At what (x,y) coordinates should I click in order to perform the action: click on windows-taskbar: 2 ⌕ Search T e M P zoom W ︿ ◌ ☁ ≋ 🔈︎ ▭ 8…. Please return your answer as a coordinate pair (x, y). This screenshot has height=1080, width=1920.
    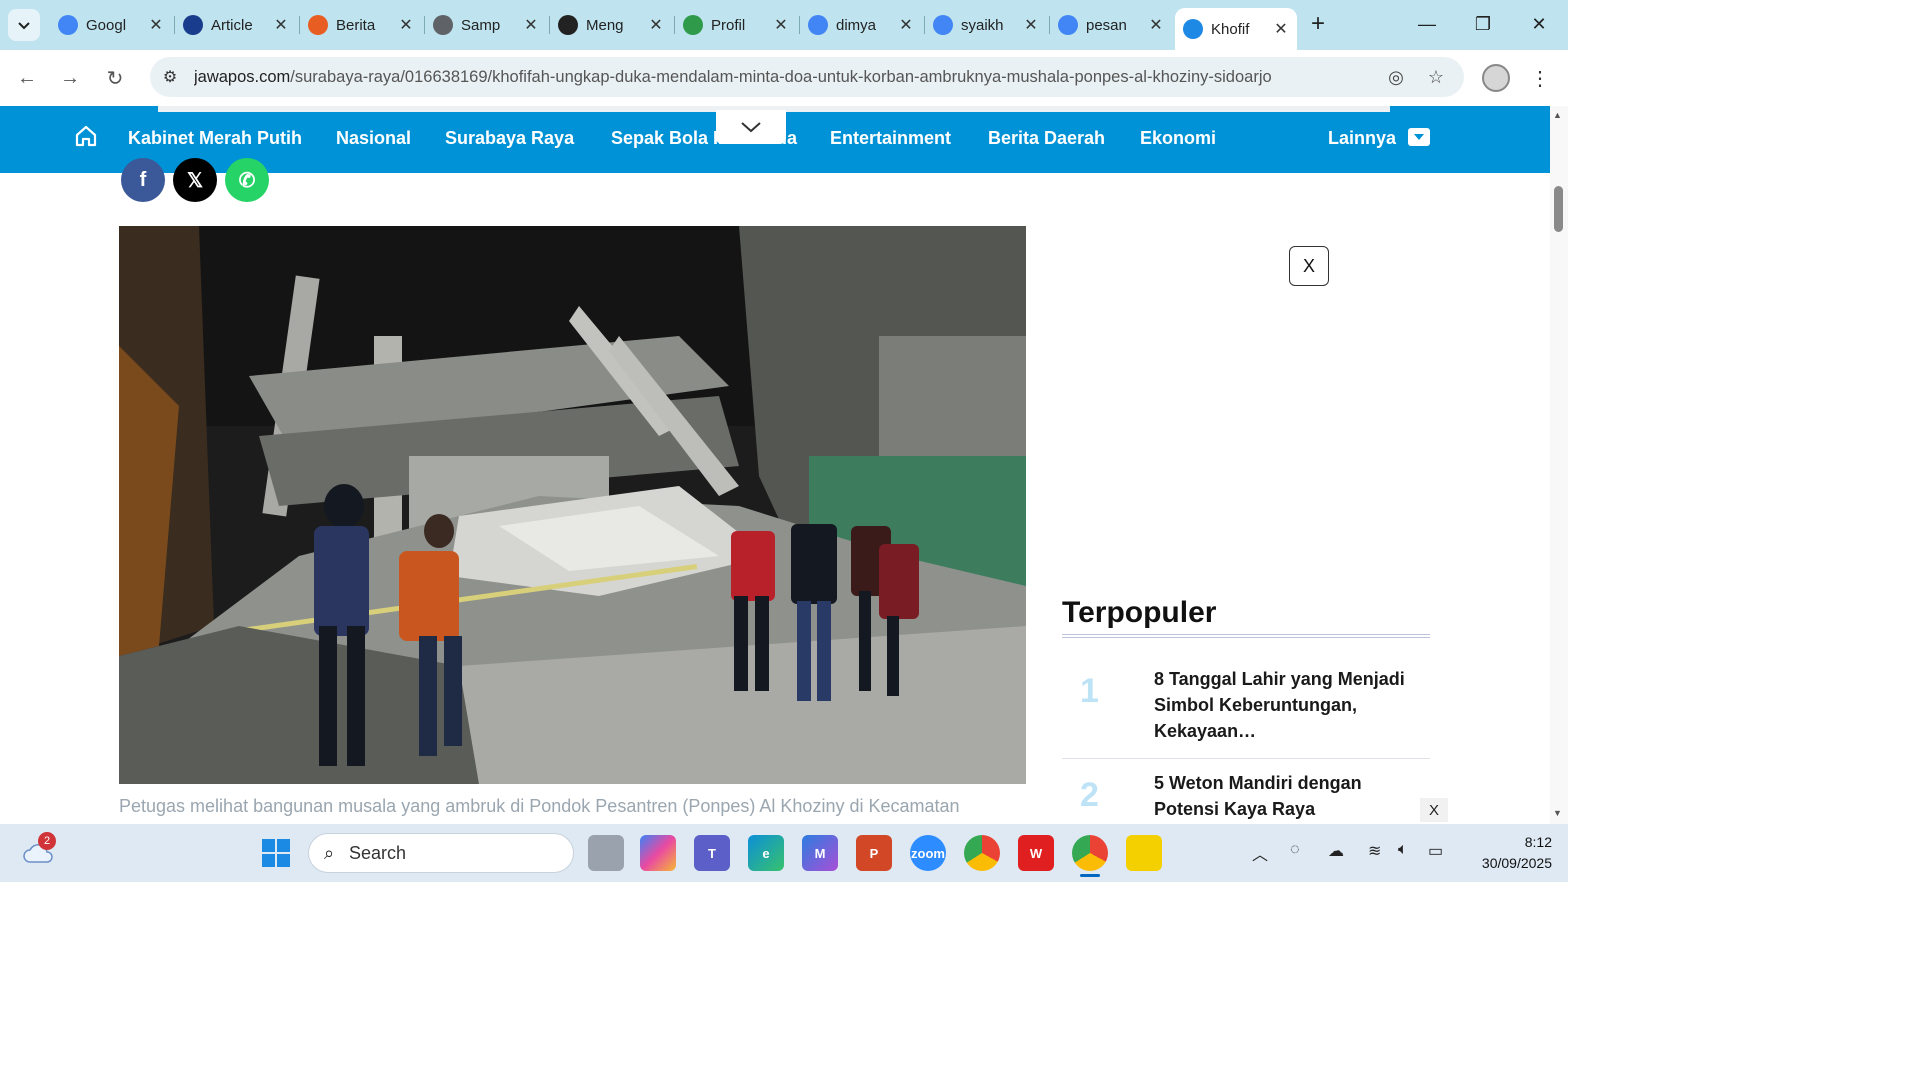
    Looking at the image, I should click on (784, 853).